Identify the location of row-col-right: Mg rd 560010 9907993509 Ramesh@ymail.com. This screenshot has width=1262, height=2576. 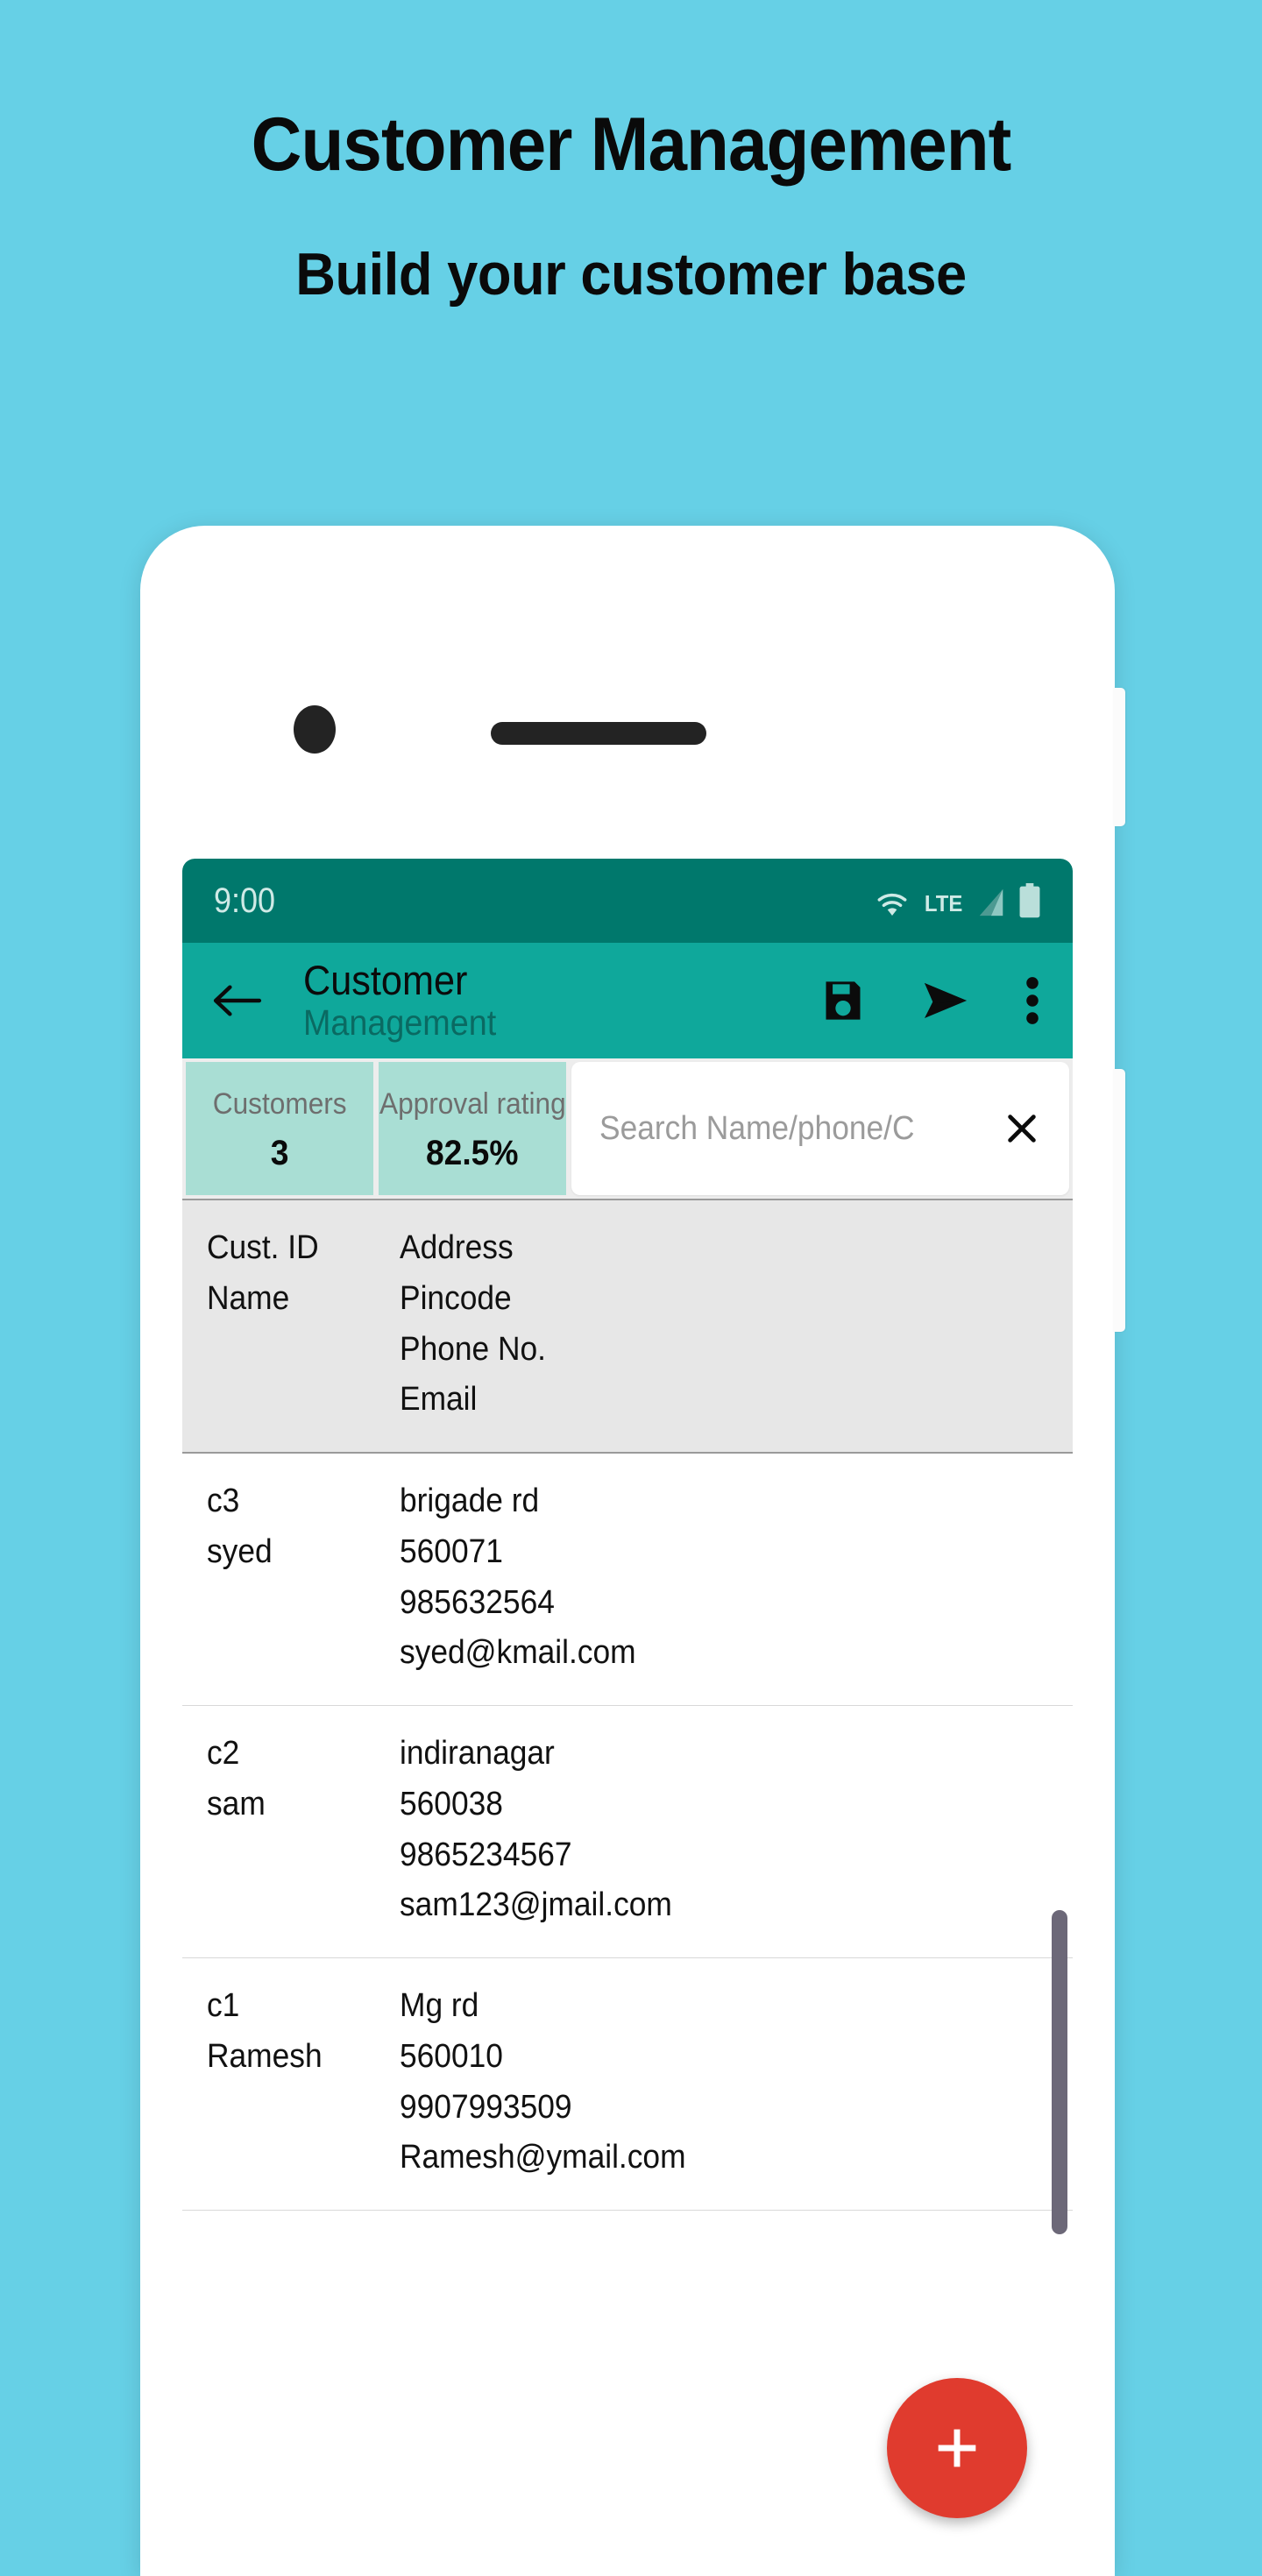
(736, 2082).